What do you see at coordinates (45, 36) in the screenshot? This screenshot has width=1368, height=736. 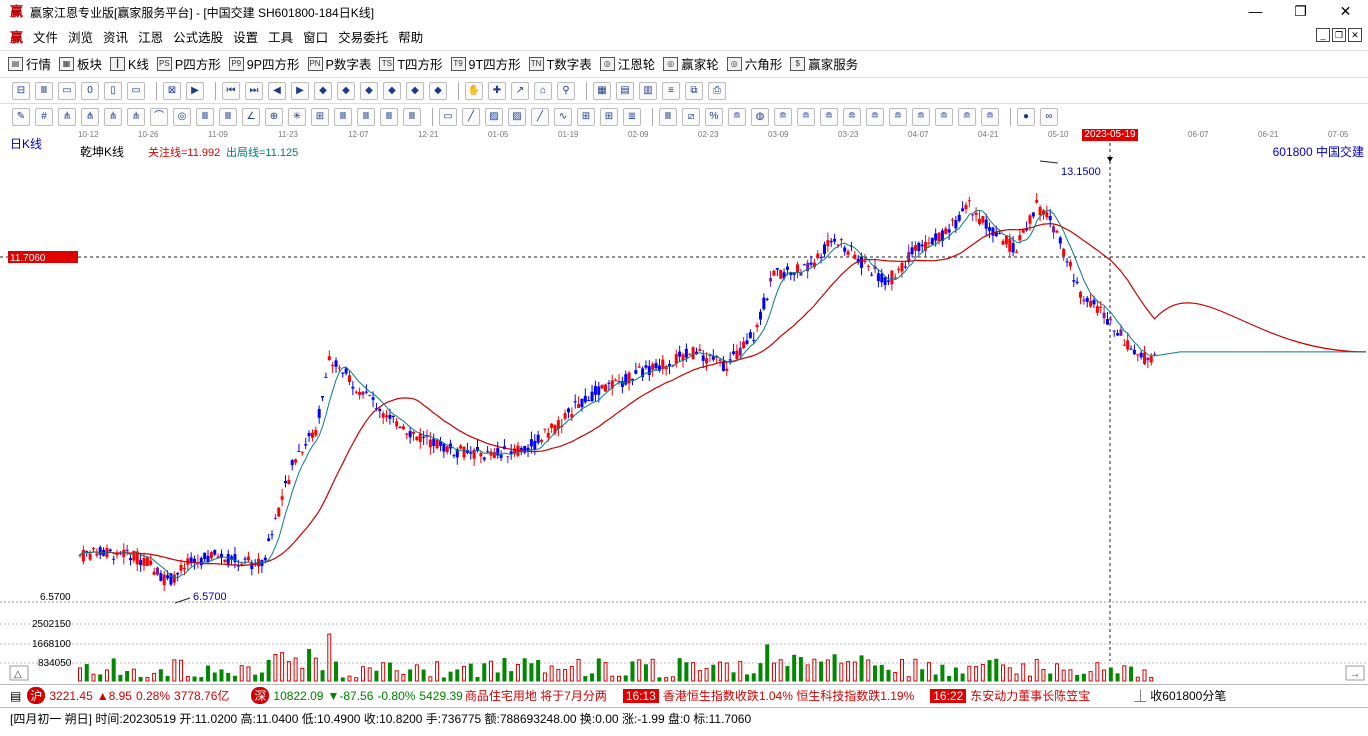 I see `menu-file: 文件` at bounding box center [45, 36].